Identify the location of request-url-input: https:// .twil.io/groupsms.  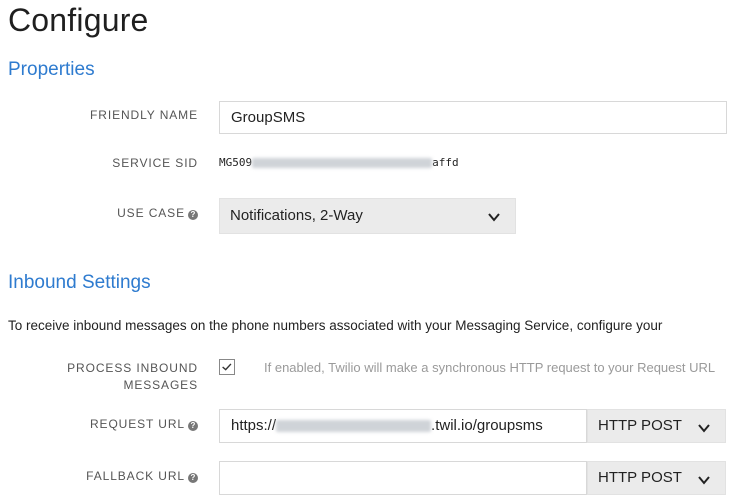
(403, 426).